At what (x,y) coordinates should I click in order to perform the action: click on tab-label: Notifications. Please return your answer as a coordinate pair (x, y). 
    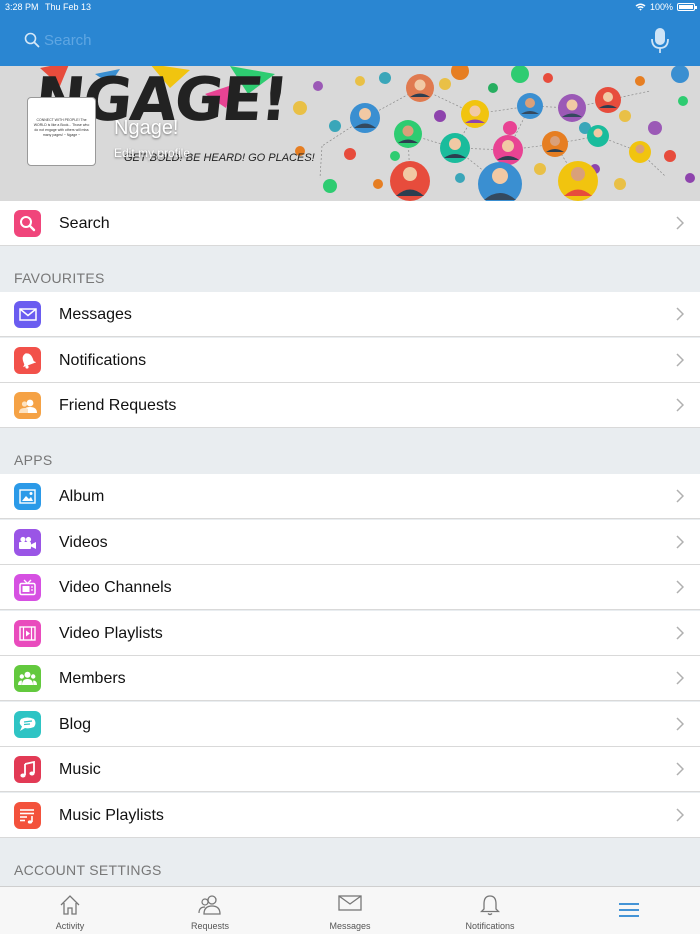
    Looking at the image, I should click on (490, 926).